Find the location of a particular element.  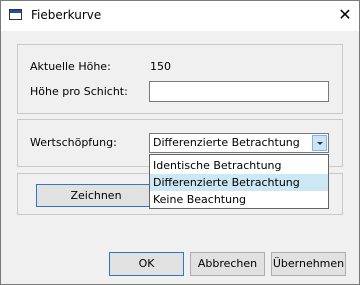

apply-button: Übernehmen is located at coordinates (308, 264).